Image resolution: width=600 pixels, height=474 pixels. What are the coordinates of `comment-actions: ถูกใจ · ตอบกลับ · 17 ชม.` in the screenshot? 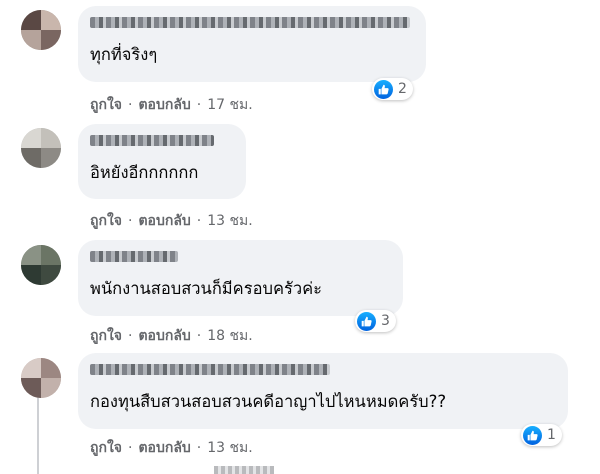 It's located at (171, 105).